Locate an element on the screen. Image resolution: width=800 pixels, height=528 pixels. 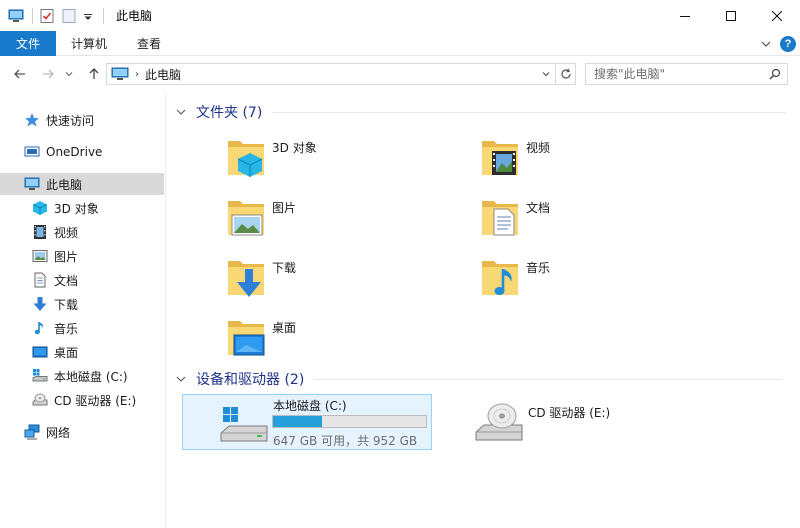
search-box is located at coordinates (686, 74).